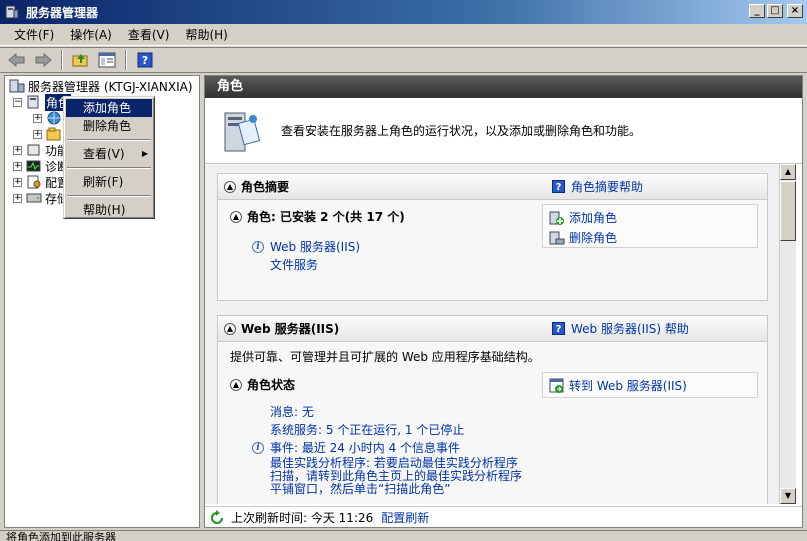 The image size is (807, 541). What do you see at coordinates (360, 489) in the screenshot?
I see `bpa-line-3: 平铺窗口，然后单击“扫描此角色”` at bounding box center [360, 489].